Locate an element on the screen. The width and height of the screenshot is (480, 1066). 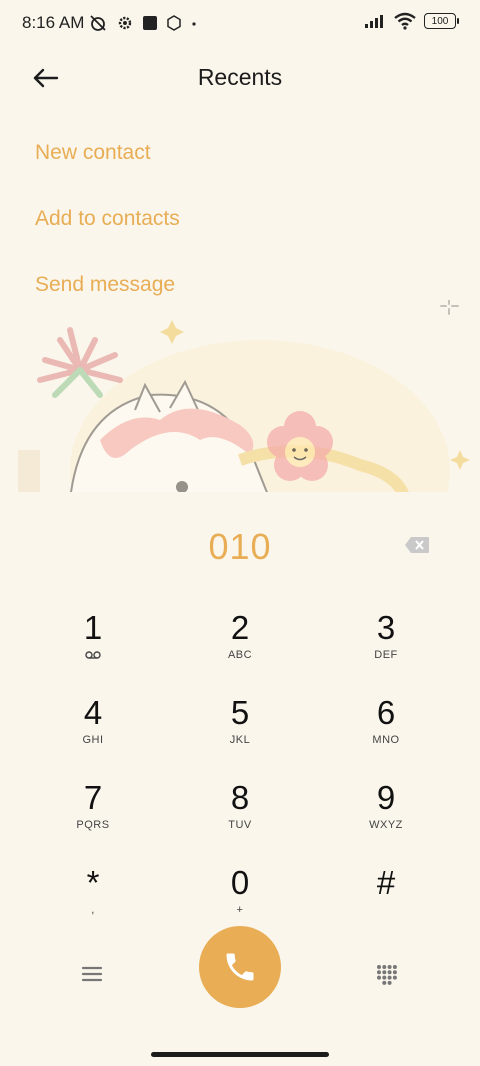
key-1: 1 is located at coordinates (93, 637).